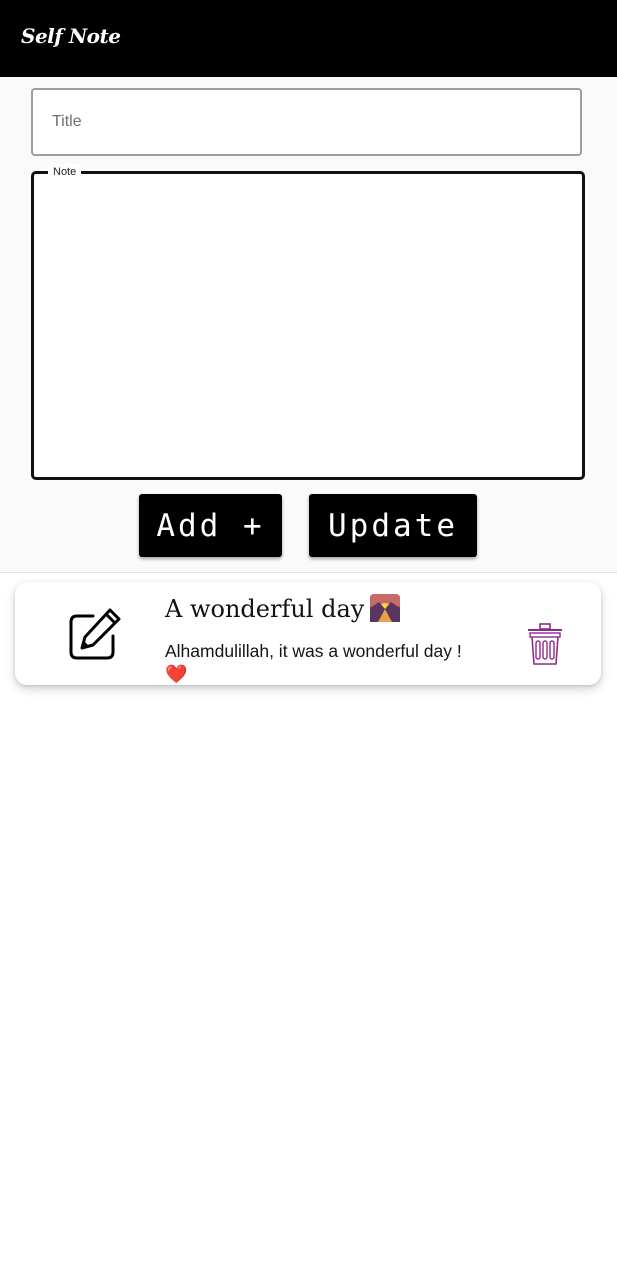 Image resolution: width=617 pixels, height=1280 pixels. Describe the element at coordinates (545, 644) in the screenshot. I see `trash-icon` at that location.